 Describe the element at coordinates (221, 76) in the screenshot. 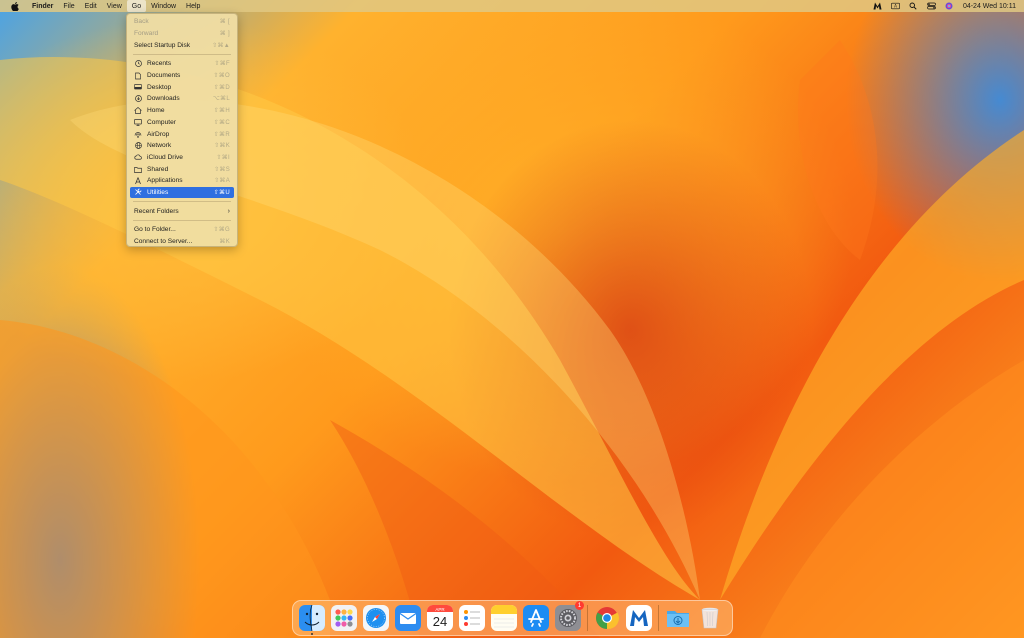

I see `menu-item-shortcut: ⇧⌘O` at that location.